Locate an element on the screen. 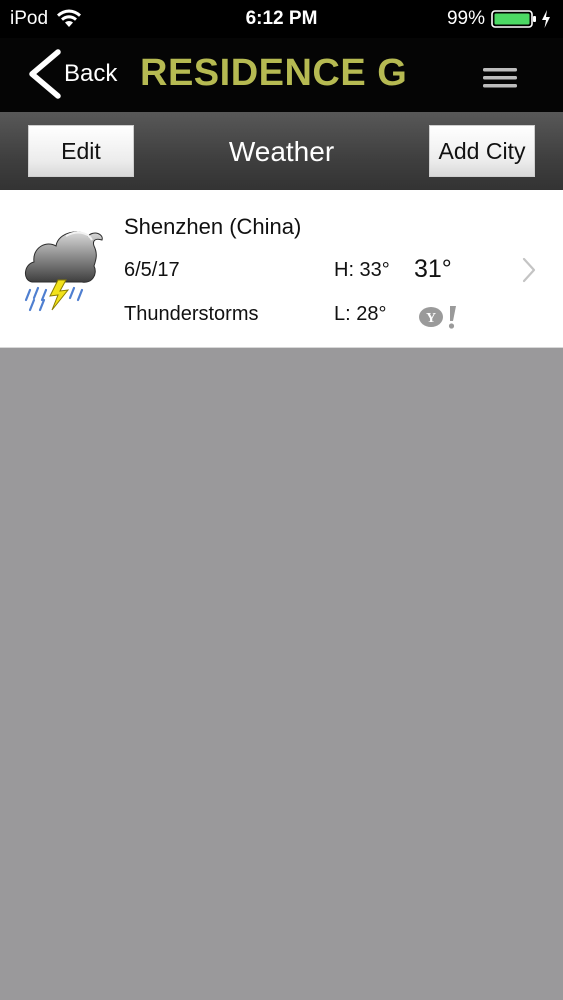 The height and width of the screenshot is (1000, 563). thunderstorm-icon is located at coordinates (63, 271).